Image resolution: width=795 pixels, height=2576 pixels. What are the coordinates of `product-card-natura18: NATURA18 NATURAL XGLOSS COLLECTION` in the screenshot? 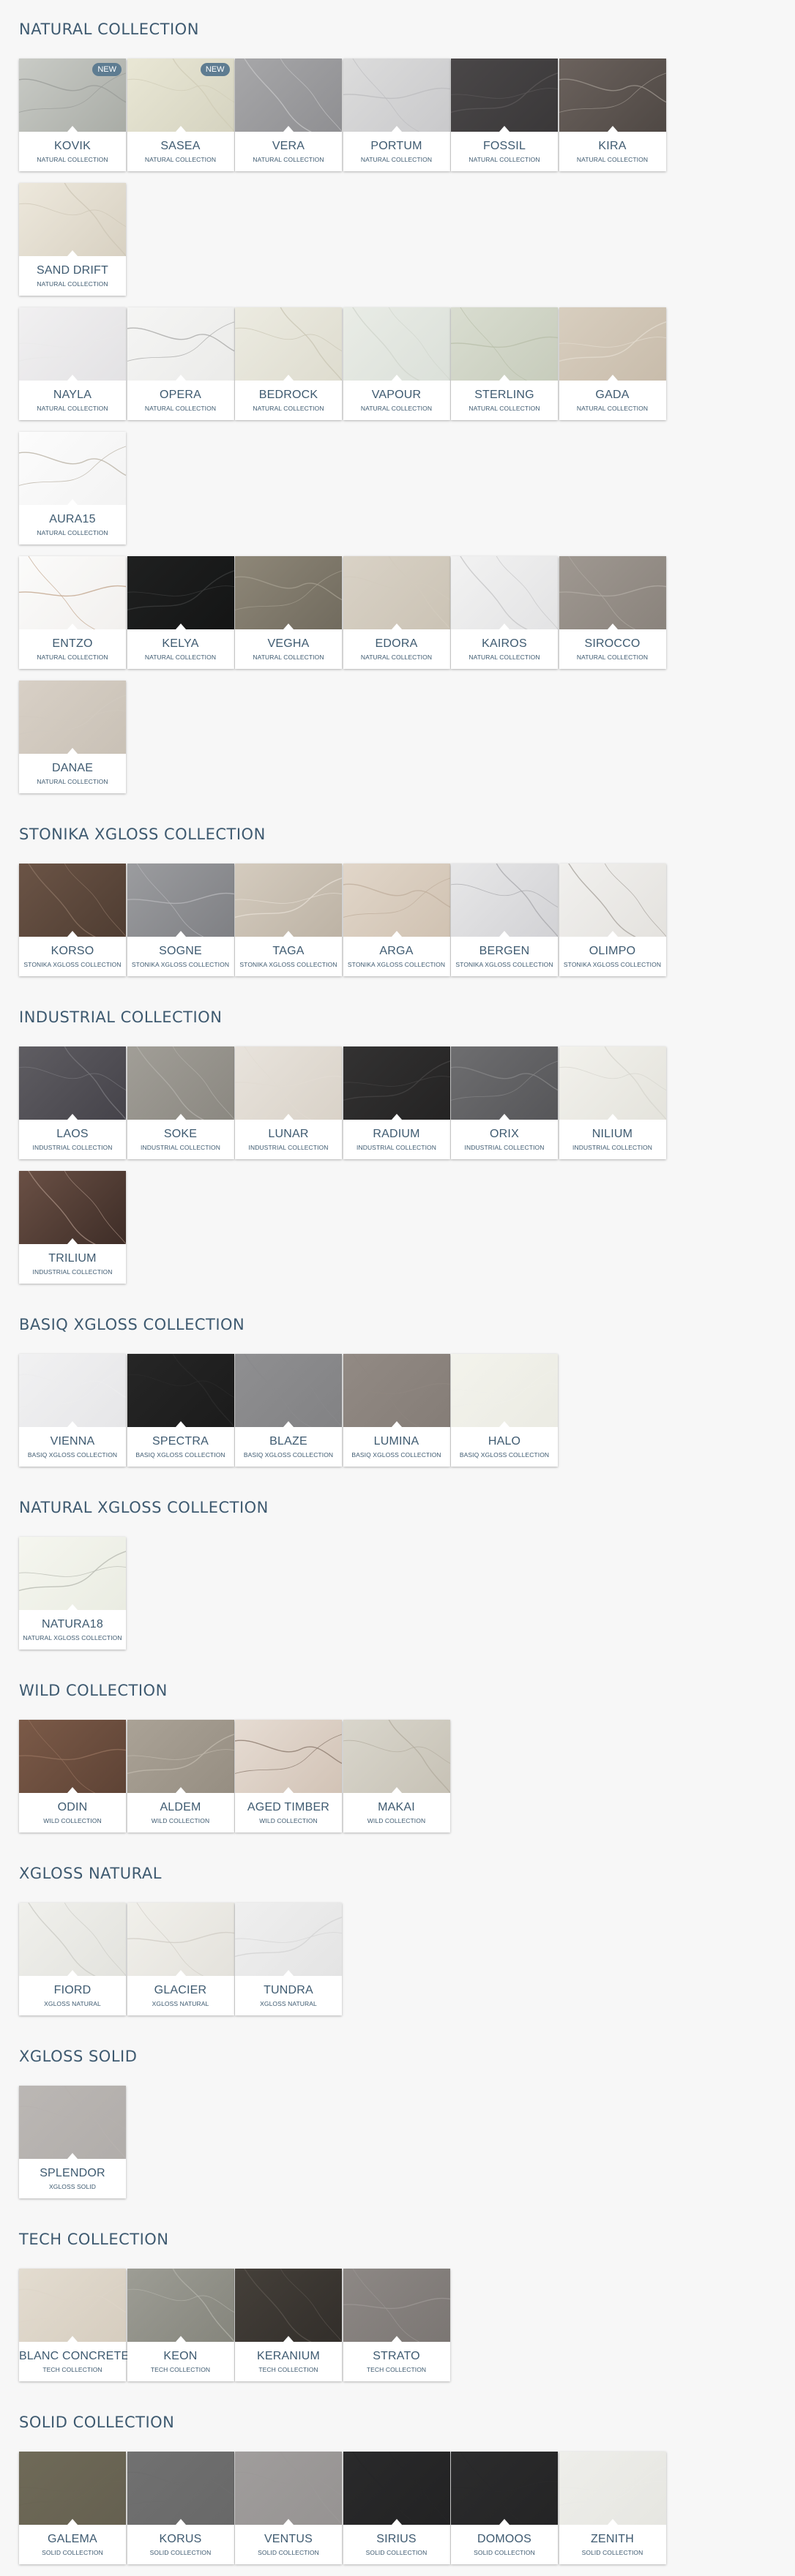 It's located at (72, 1593).